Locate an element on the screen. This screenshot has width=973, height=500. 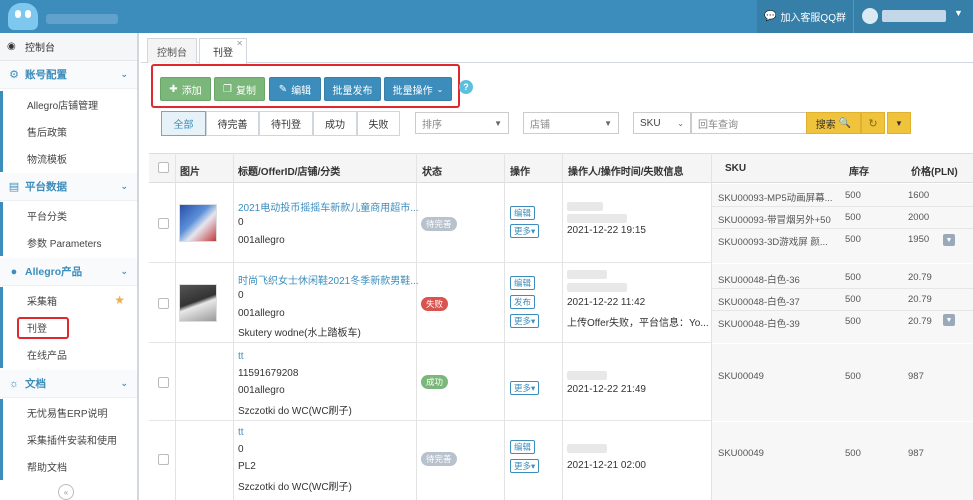
user-menu: ▼ is located at coordinates (913, 16).